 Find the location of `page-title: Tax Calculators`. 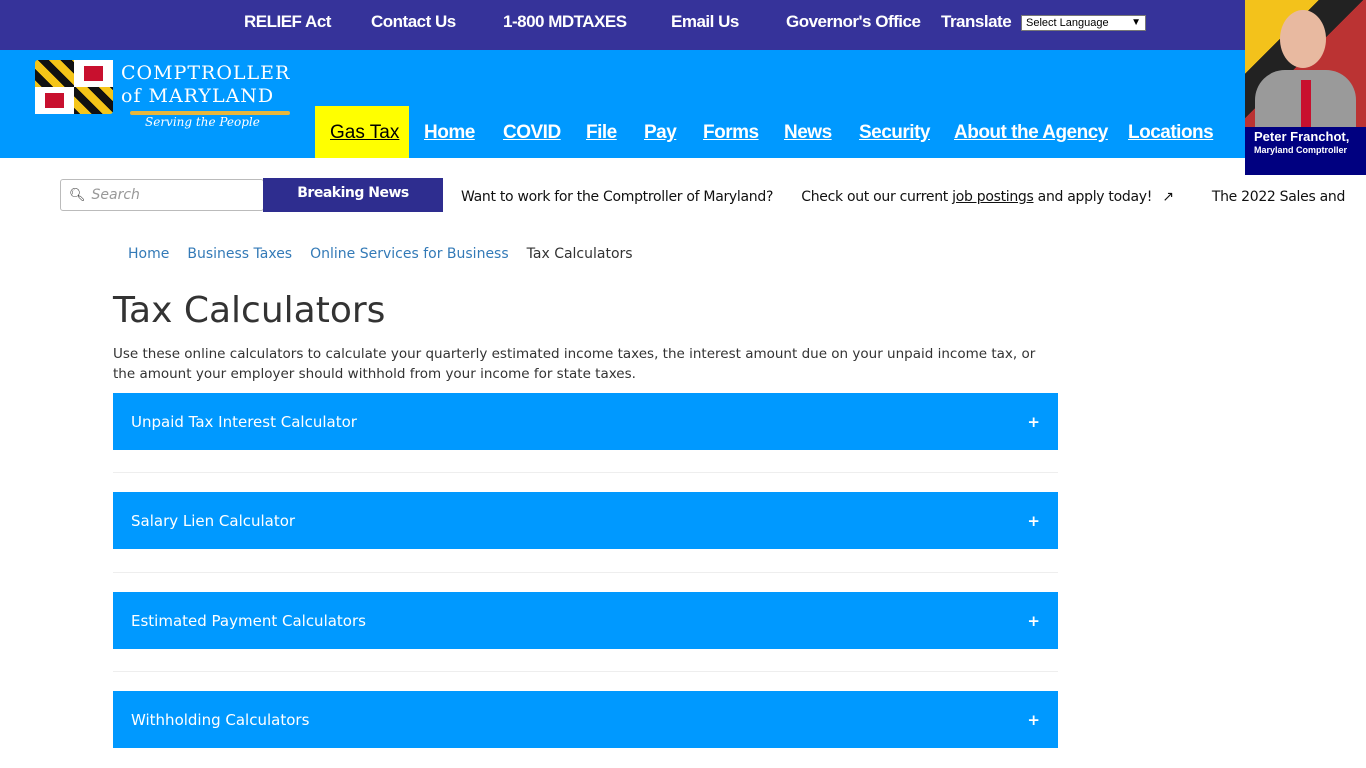

page-title: Tax Calculators is located at coordinates (249, 310).